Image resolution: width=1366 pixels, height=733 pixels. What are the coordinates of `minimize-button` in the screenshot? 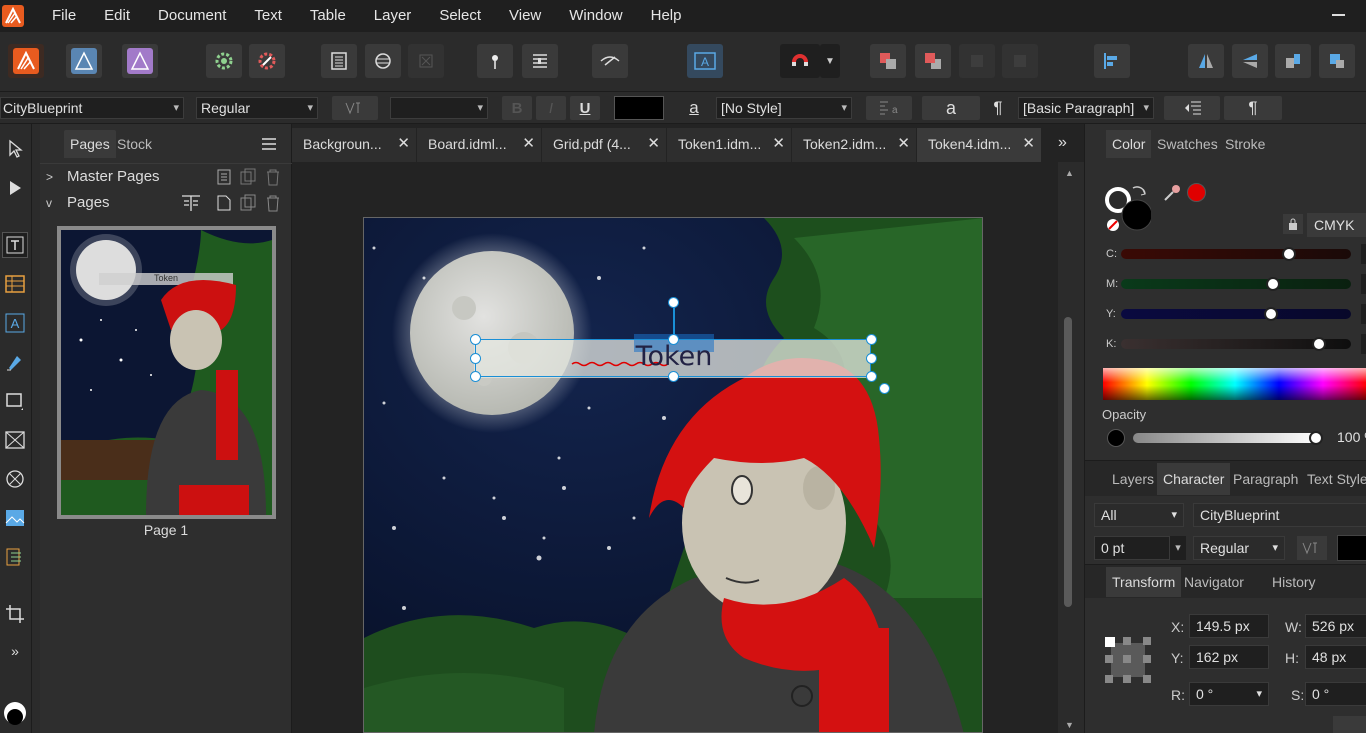 It's located at (1339, 15).